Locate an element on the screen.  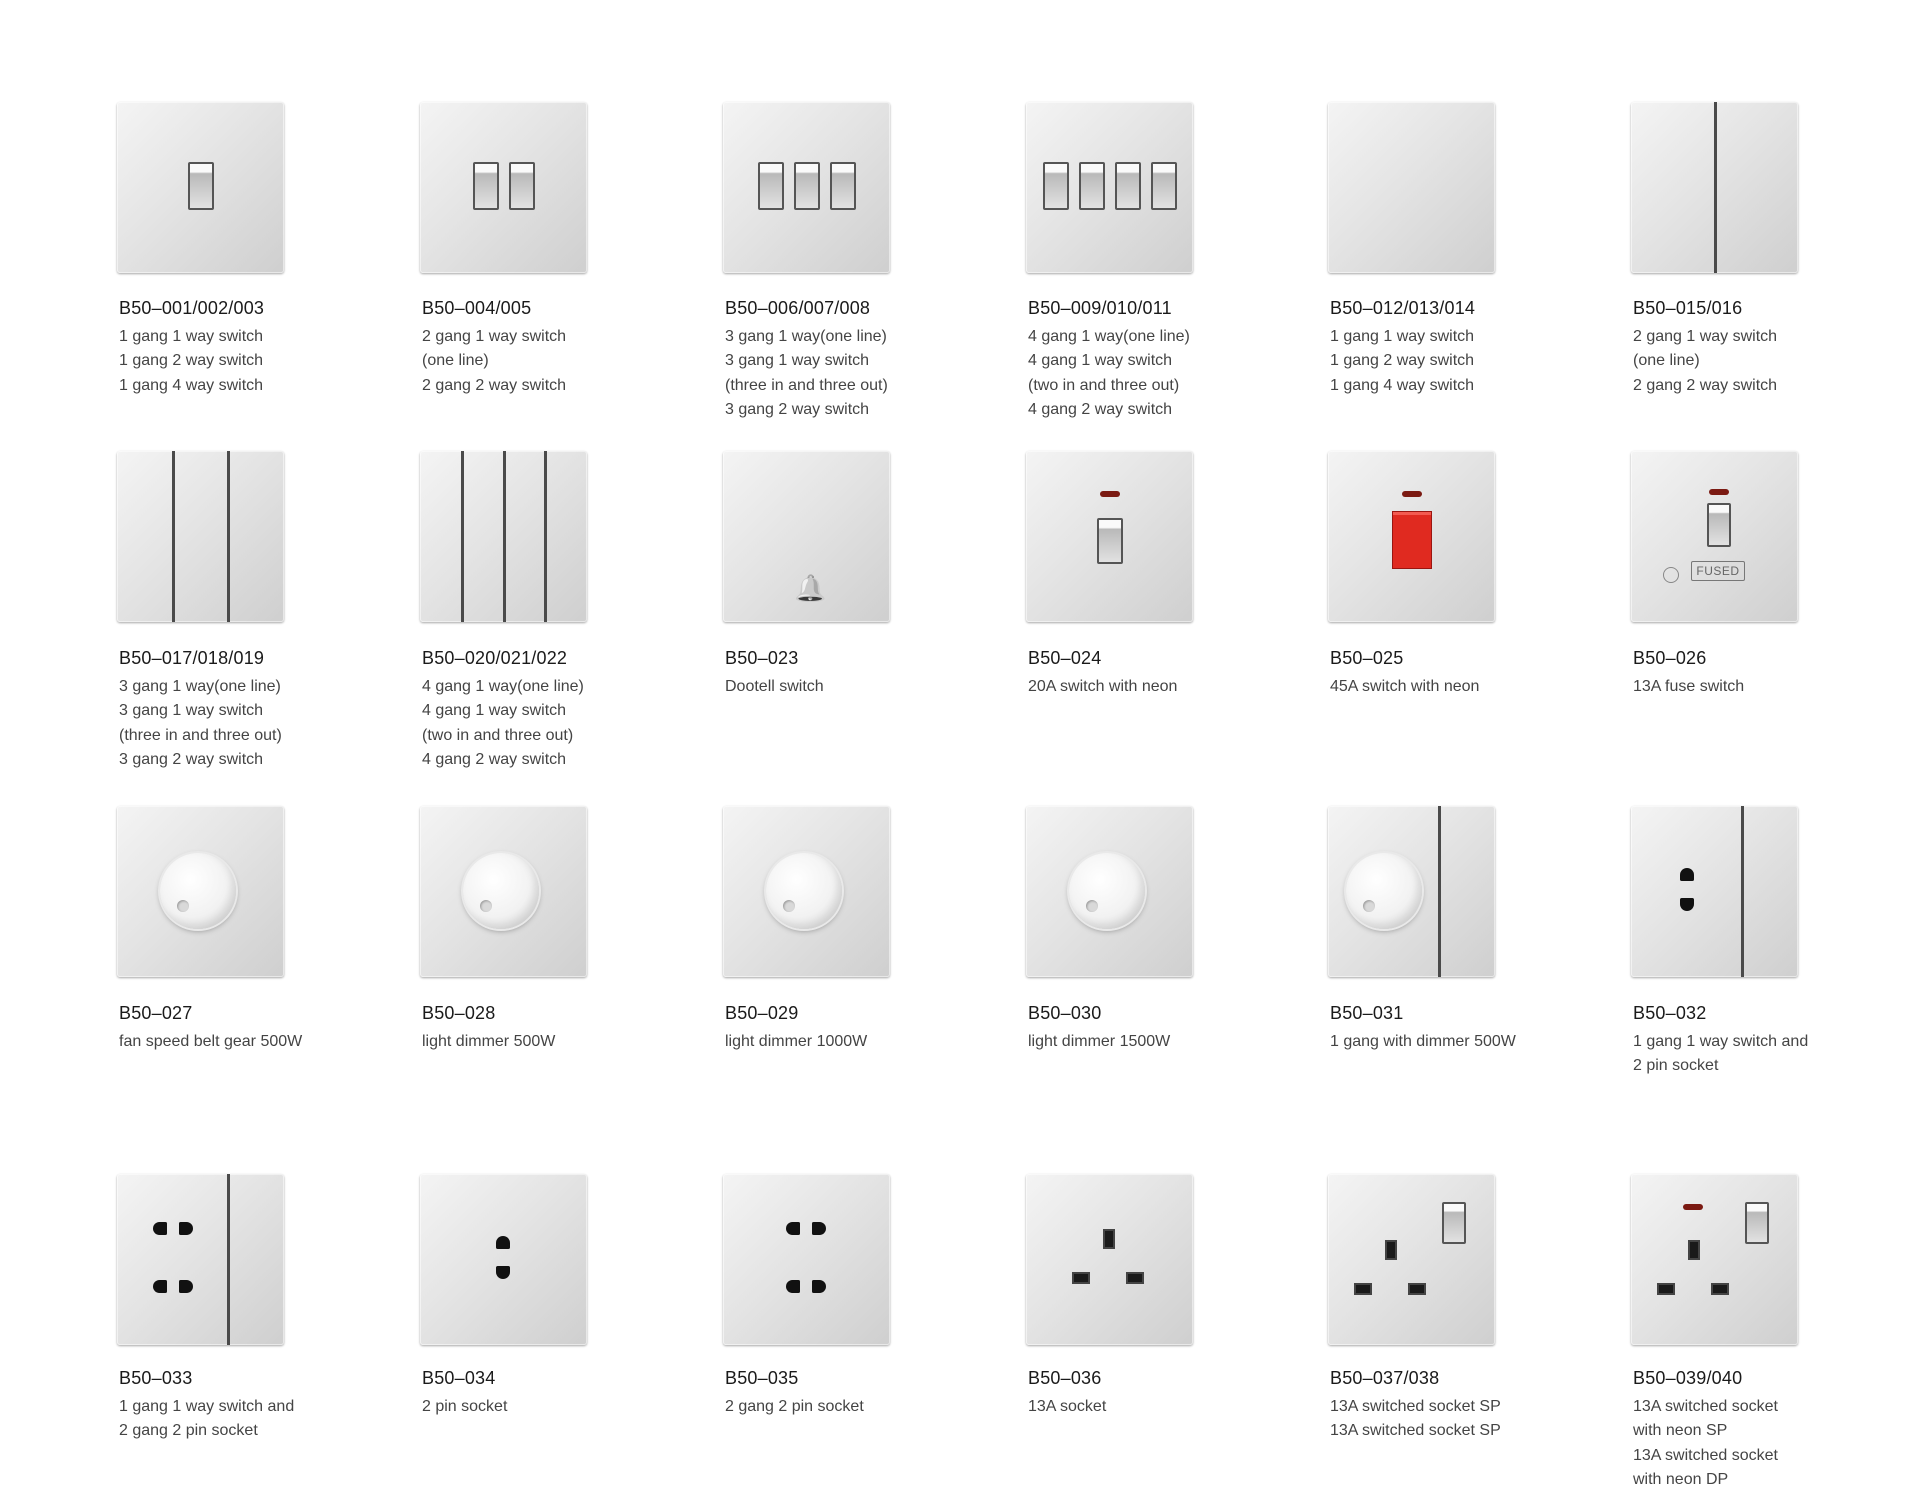
product-code: B50–004/005 is located at coordinates (477, 308).